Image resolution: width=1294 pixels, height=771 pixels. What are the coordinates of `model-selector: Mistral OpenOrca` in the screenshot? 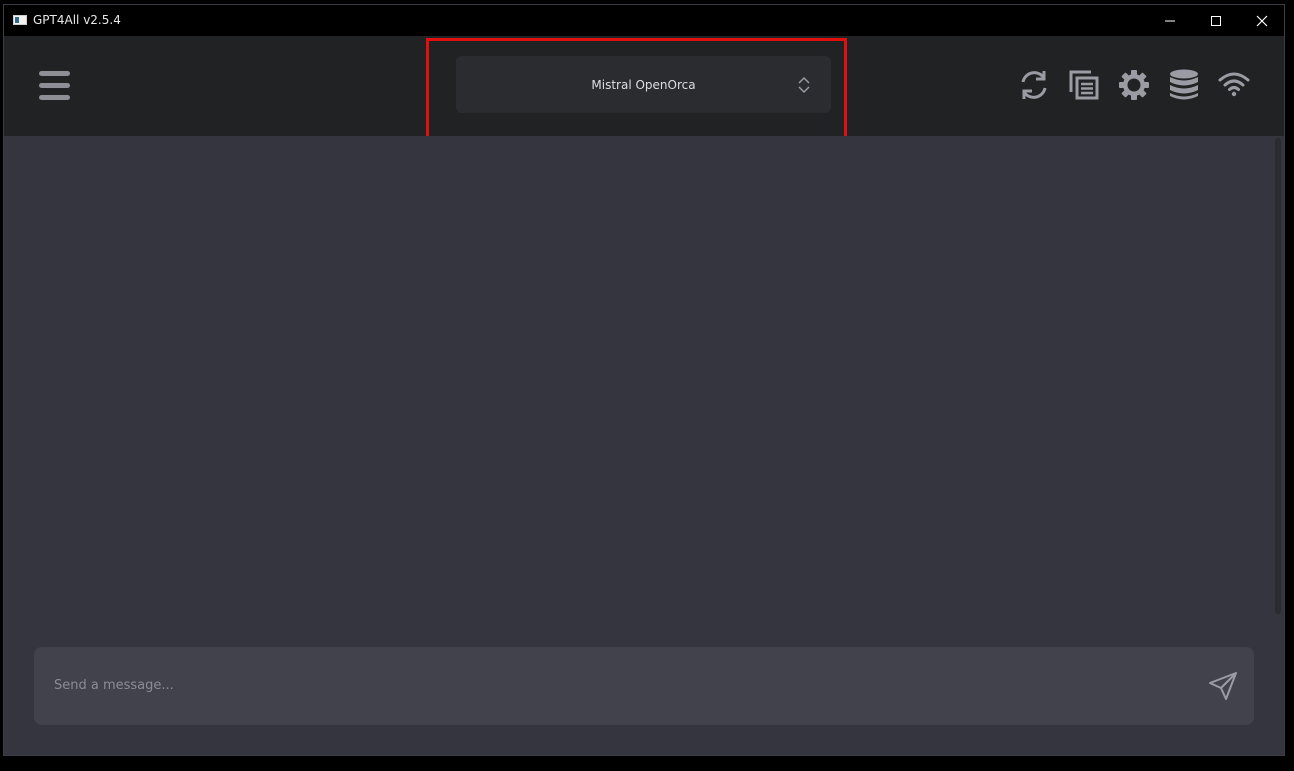 It's located at (643, 84).